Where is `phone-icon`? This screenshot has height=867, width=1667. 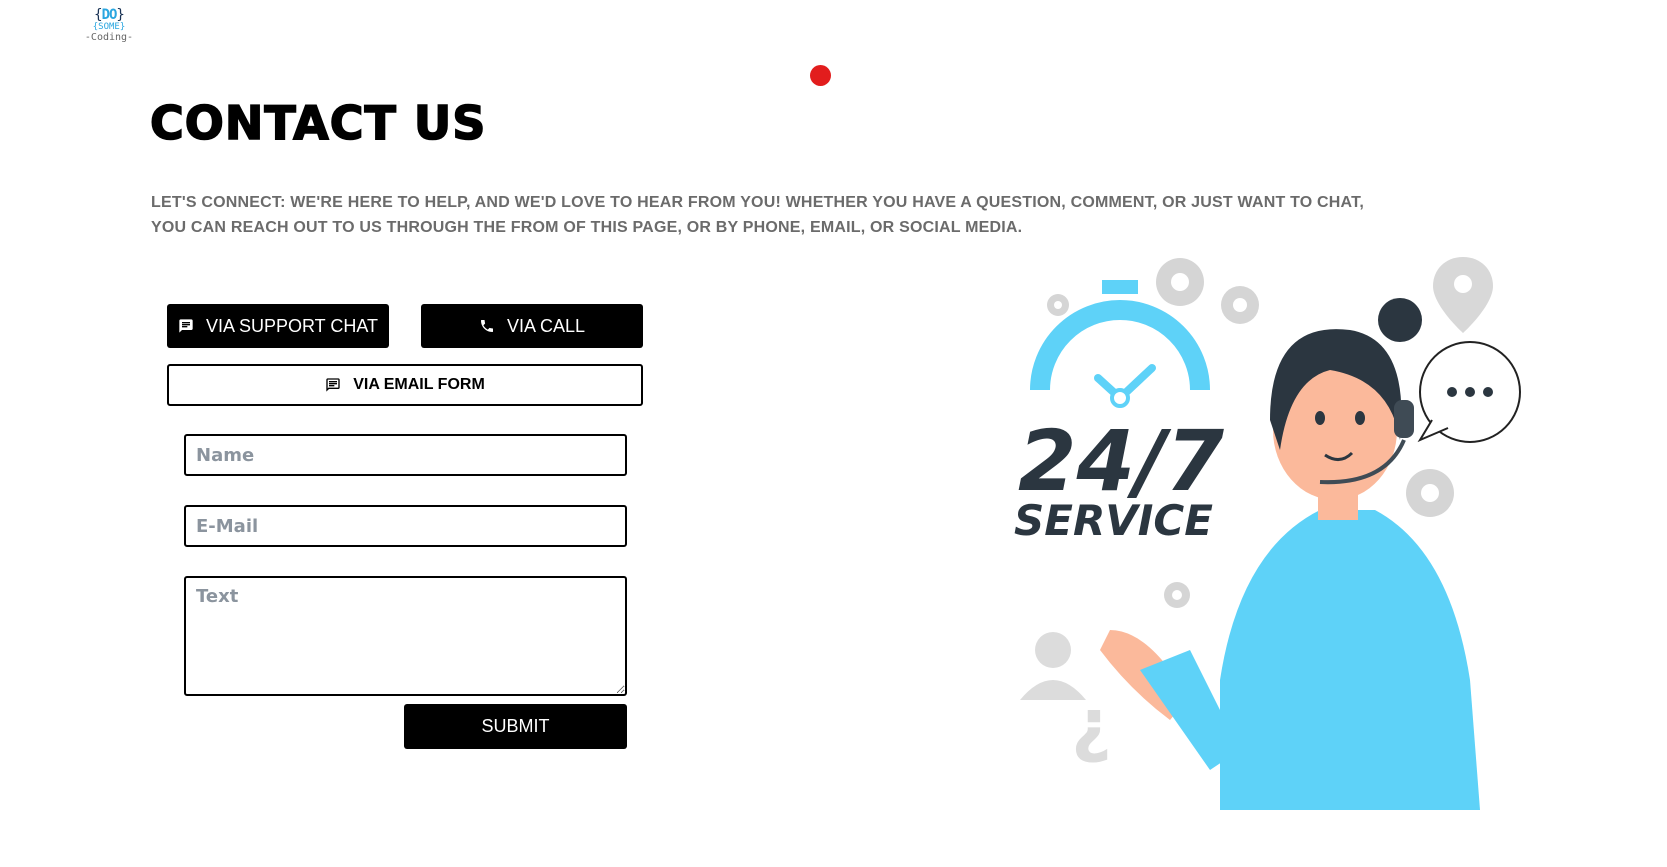 phone-icon is located at coordinates (486, 326).